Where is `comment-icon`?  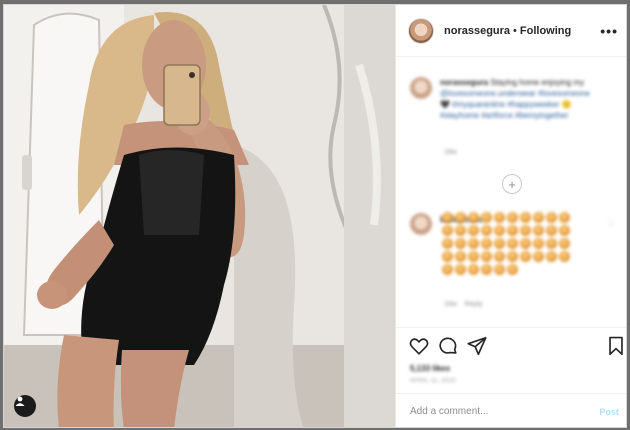
comment-icon is located at coordinates (448, 346).